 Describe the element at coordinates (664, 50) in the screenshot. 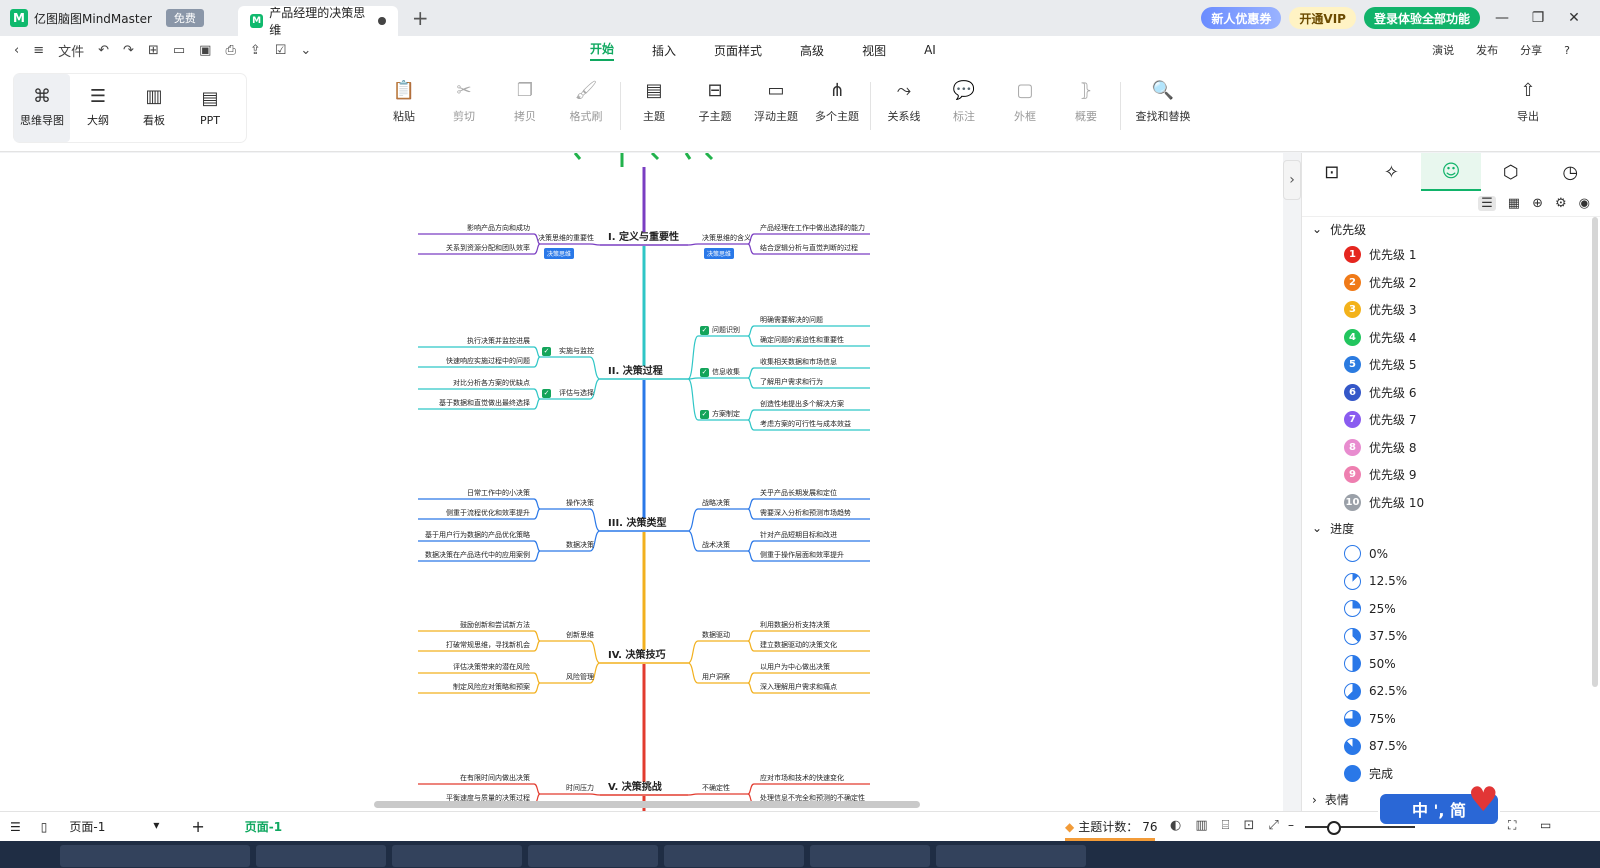

I see `menu-tab: 插入` at that location.